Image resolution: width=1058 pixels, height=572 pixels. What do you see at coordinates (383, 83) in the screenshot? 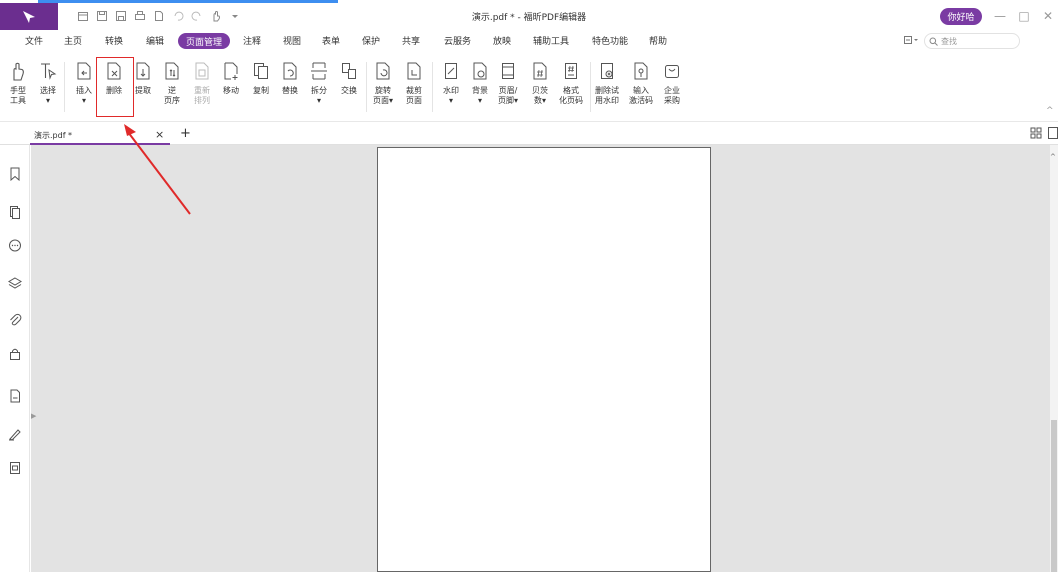
I see `rotate-page-button: 旋转 页面▾` at bounding box center [383, 83].